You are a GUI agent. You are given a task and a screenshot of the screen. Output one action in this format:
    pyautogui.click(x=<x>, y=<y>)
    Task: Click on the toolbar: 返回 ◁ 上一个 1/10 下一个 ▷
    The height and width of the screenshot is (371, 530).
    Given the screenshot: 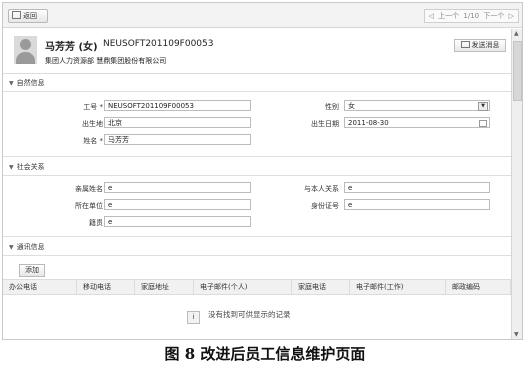 What is the action you would take?
    pyautogui.click(x=262, y=15)
    